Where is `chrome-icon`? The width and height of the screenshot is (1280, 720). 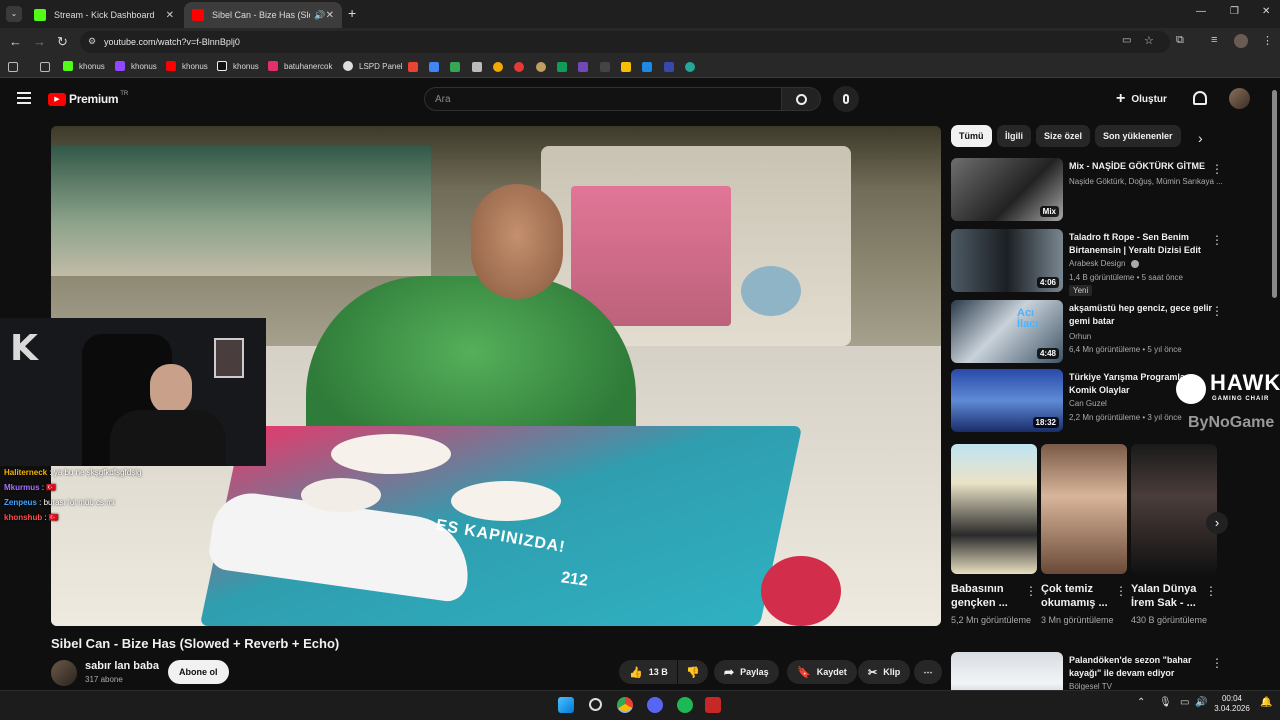
chrome-icon is located at coordinates (625, 705).